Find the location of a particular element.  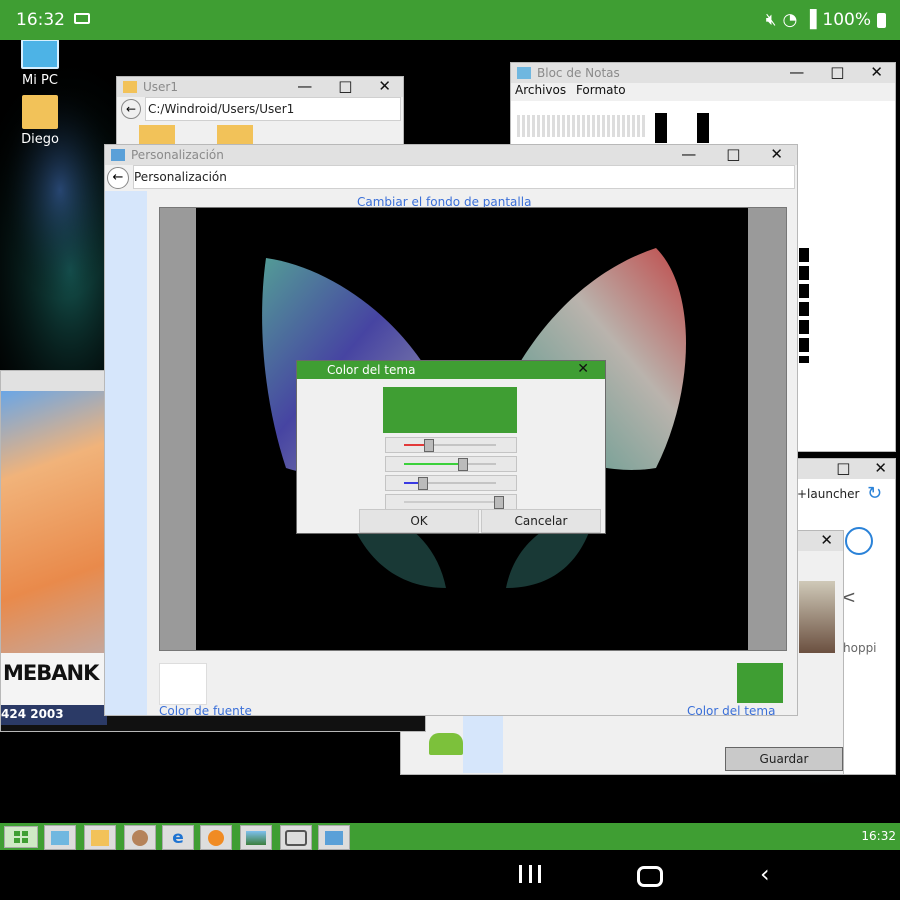

folder-app-icon is located at coordinates (100, 837).